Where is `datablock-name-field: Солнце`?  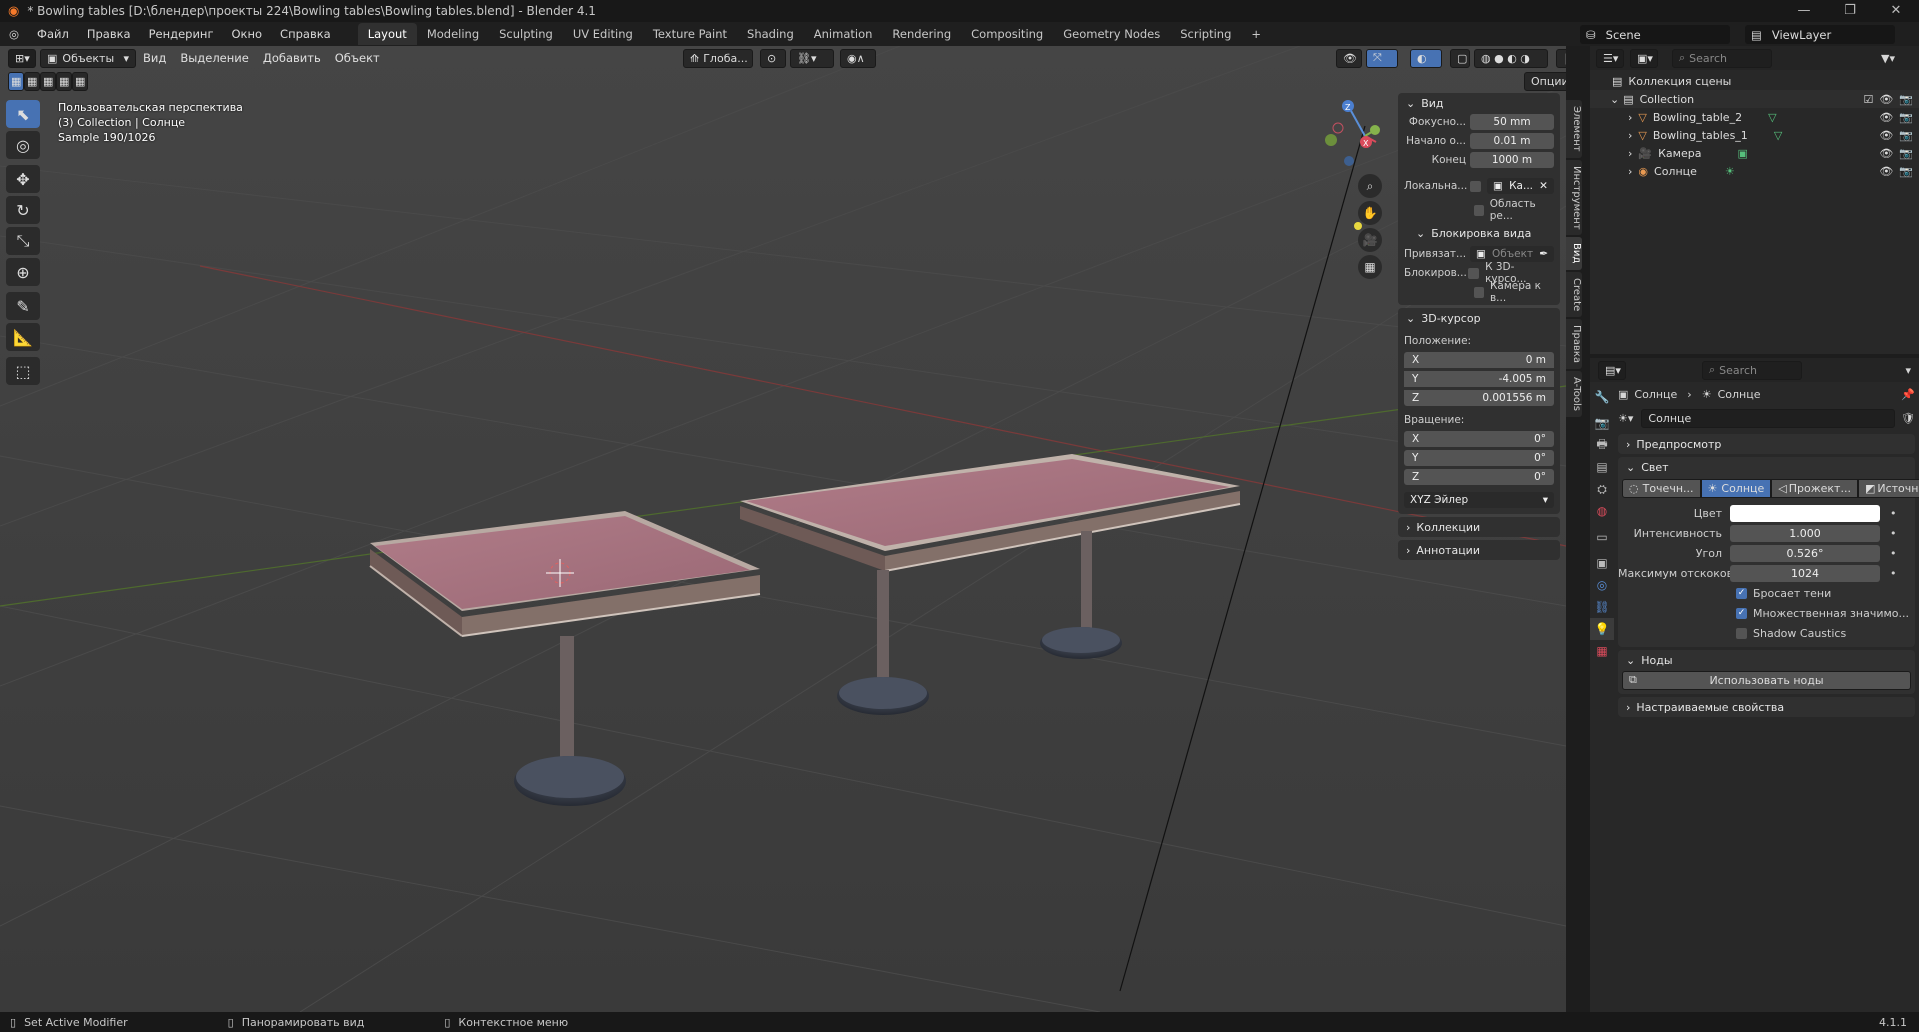 datablock-name-field: Солнце is located at coordinates (1768, 418).